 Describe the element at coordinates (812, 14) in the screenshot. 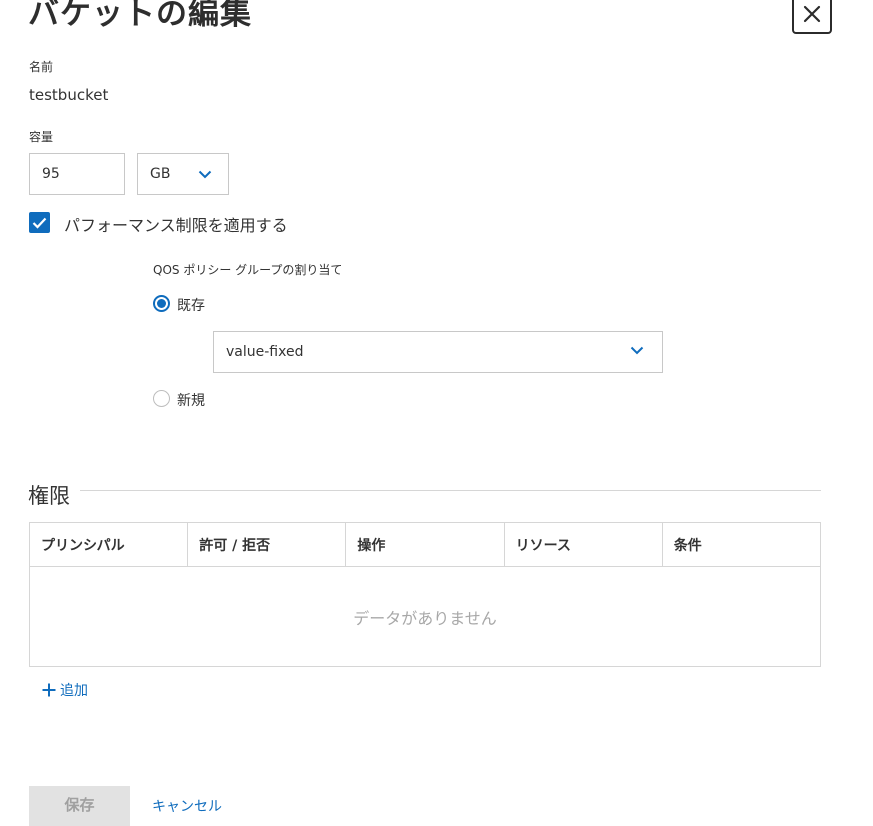

I see `close-icon` at that location.